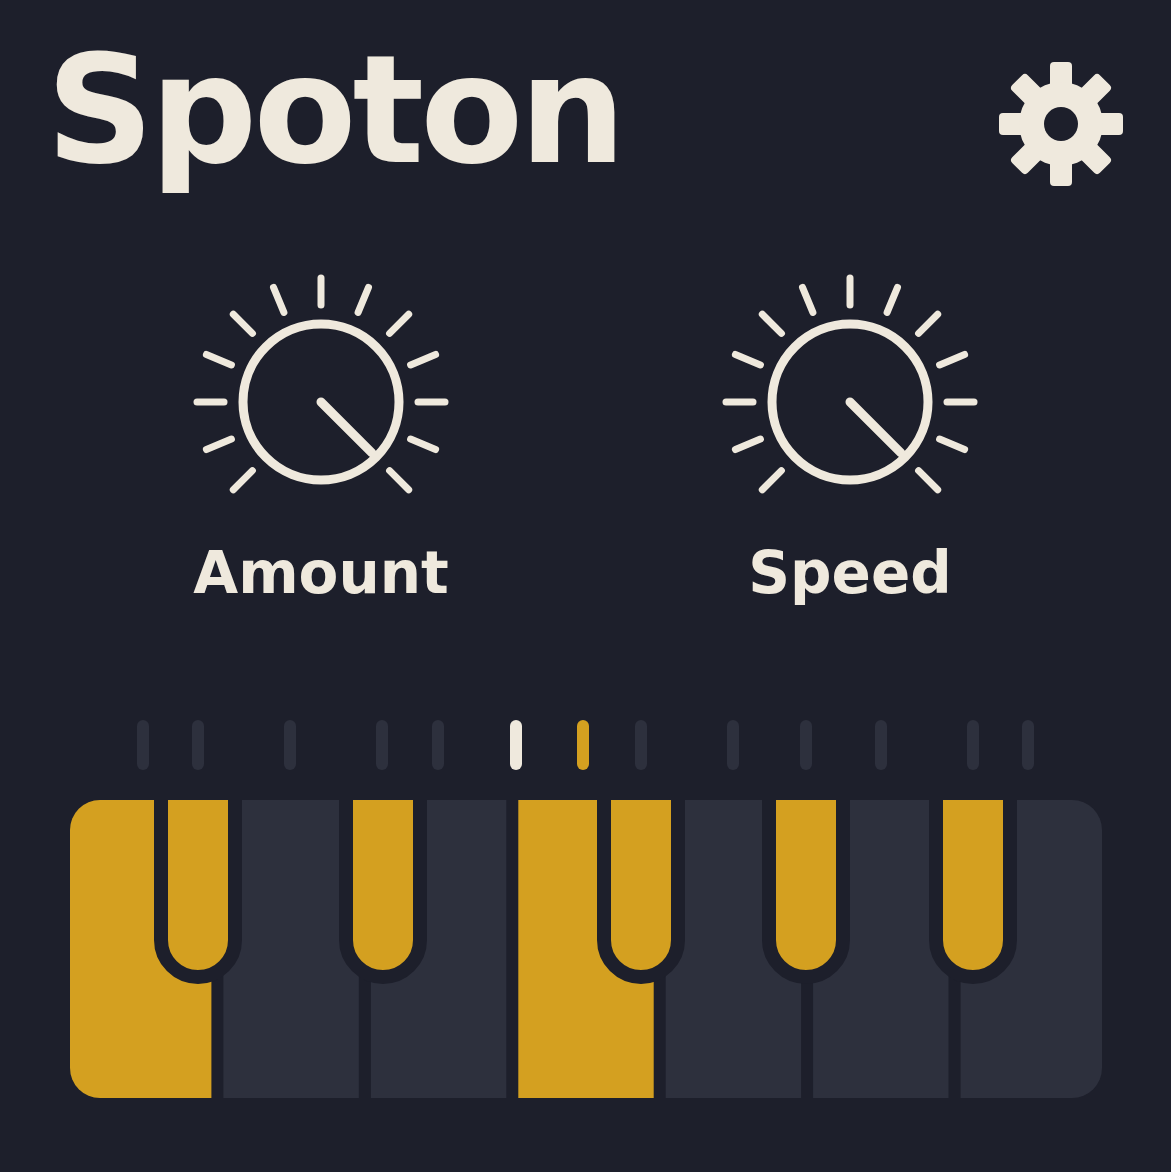 This screenshot has height=1172, width=1171. I want to click on knob-label: Amount, so click(321, 573).